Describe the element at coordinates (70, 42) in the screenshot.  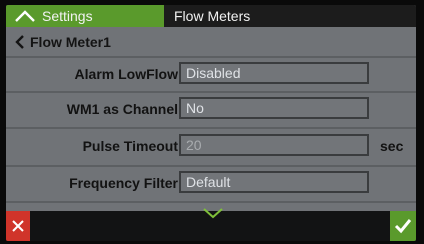
I see `breadcrumb-label: Flow Meter1` at that location.